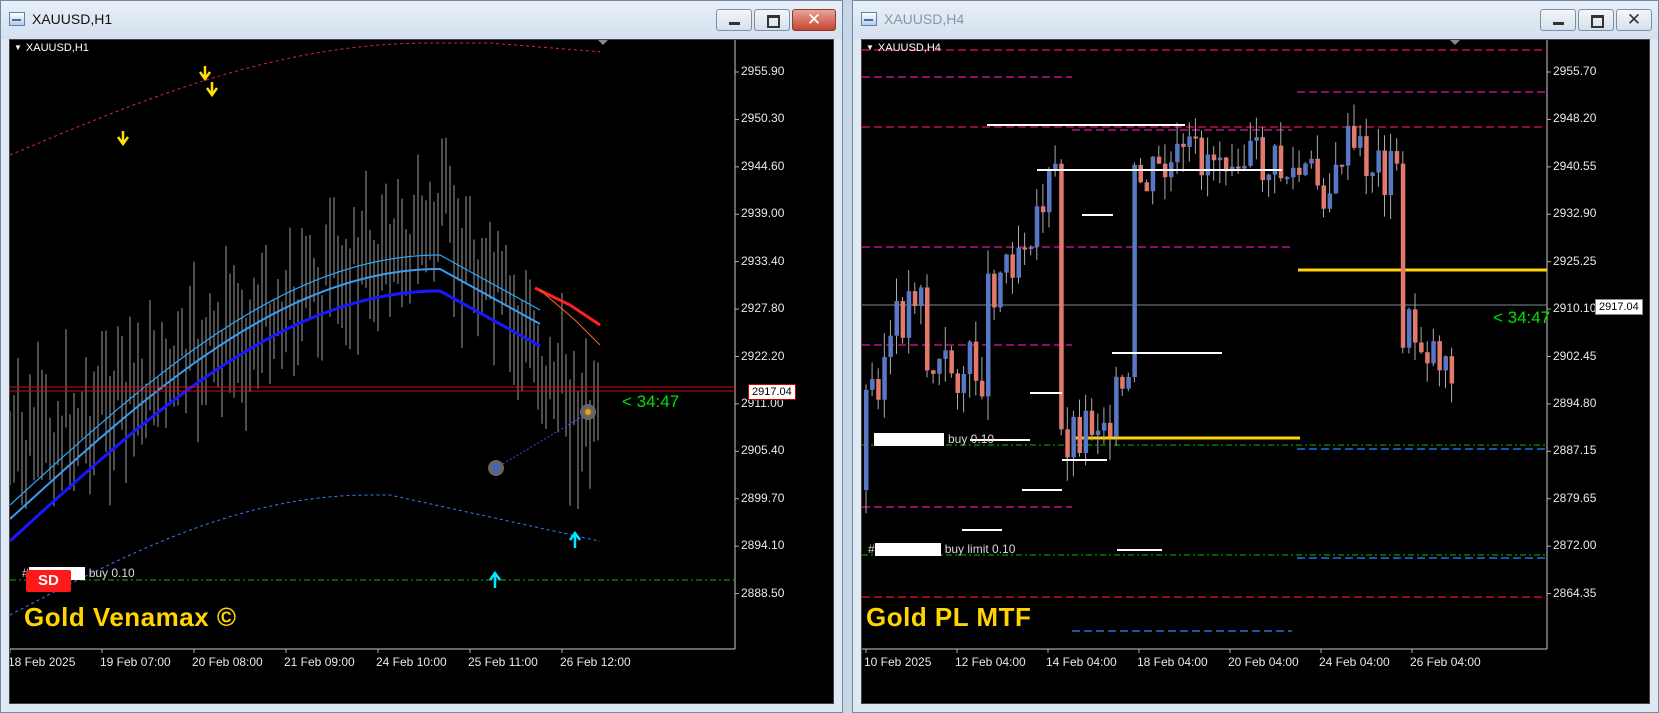 This screenshot has width=1659, height=713. Describe the element at coordinates (763, 355) in the screenshot. I see `price-tick-label: 2922.20` at that location.